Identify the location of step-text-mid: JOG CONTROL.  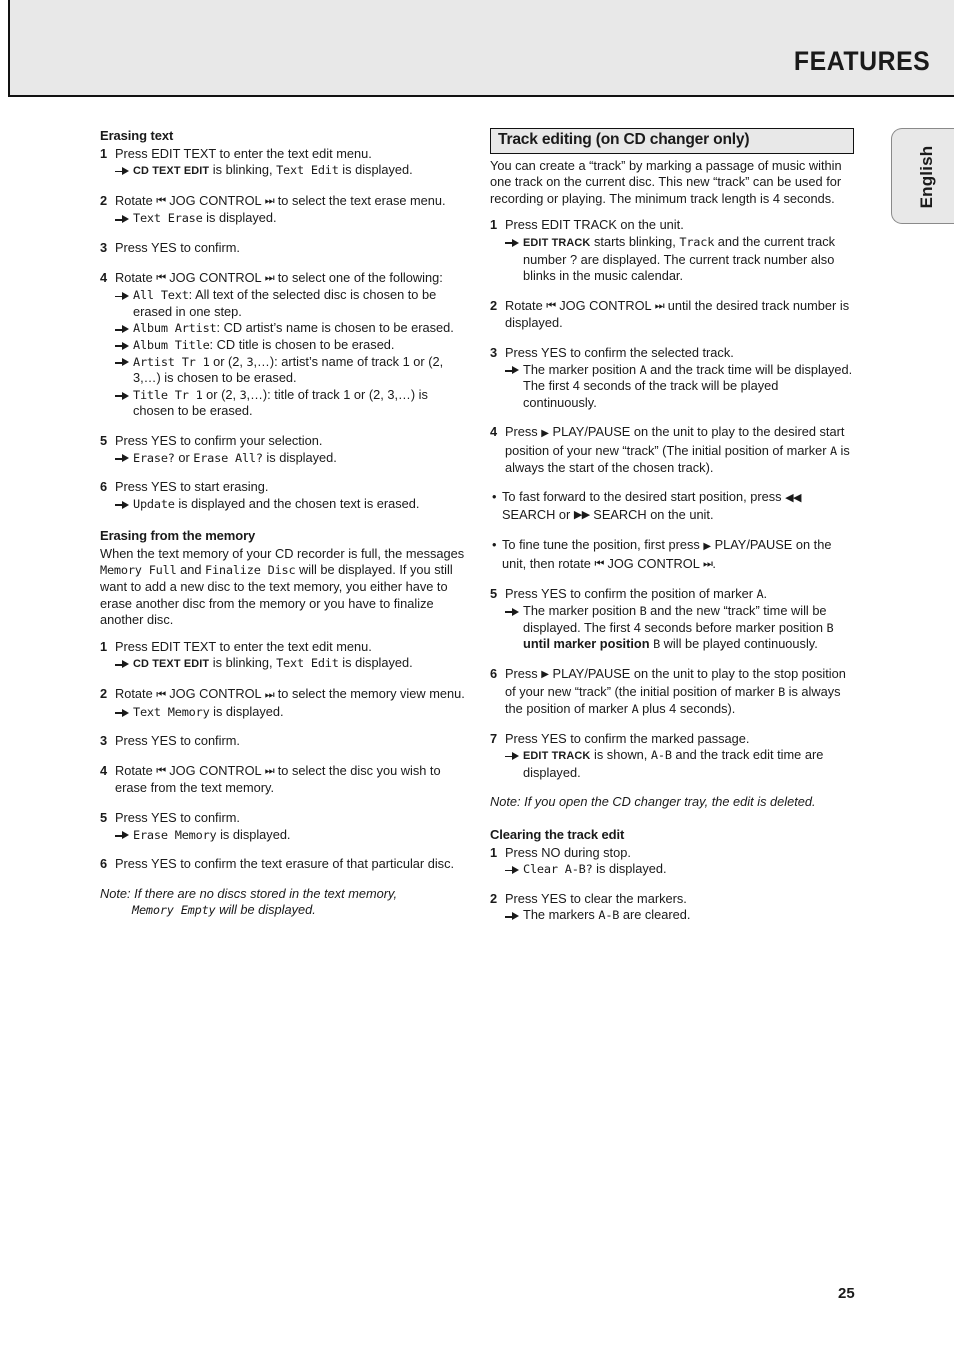
(215, 277).